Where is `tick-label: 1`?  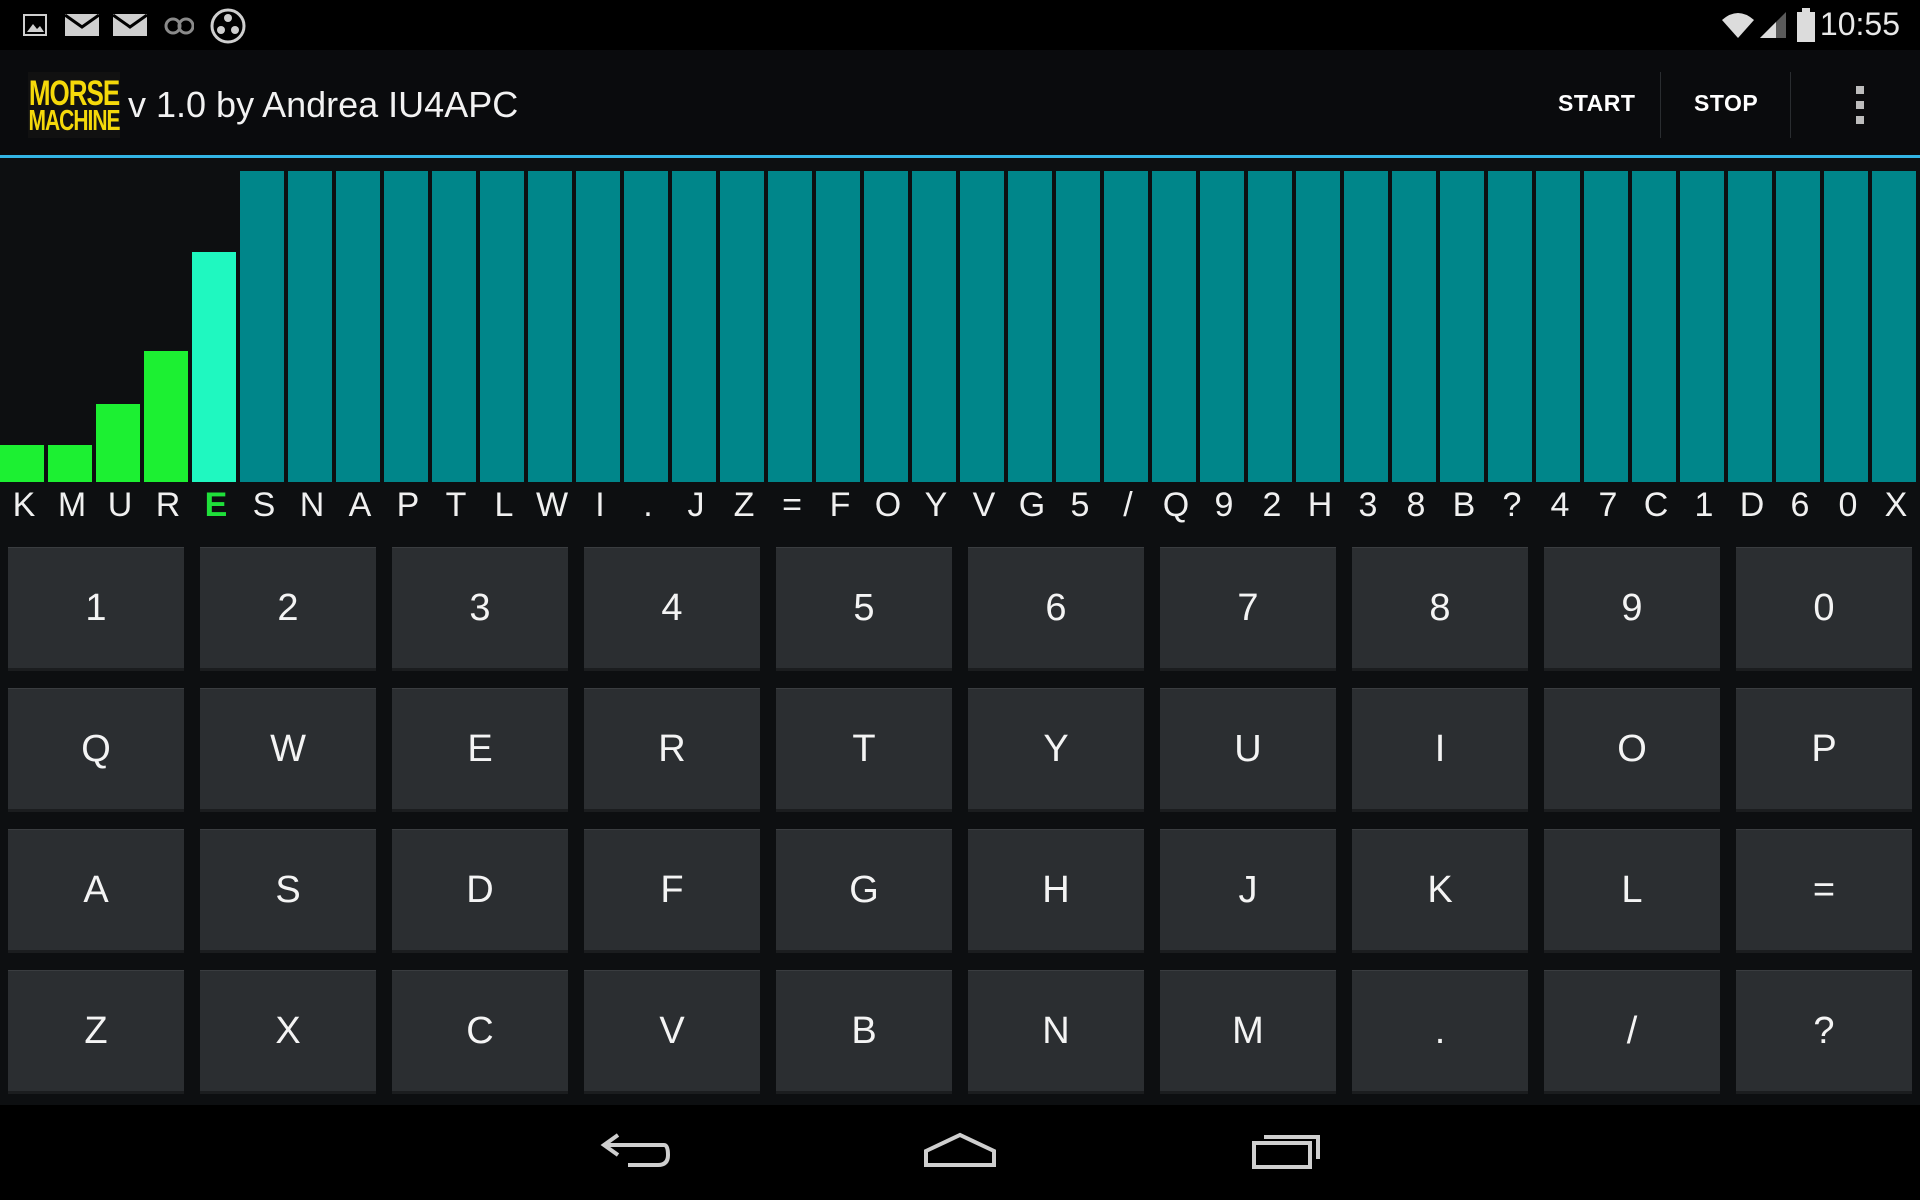 tick-label: 1 is located at coordinates (1704, 505).